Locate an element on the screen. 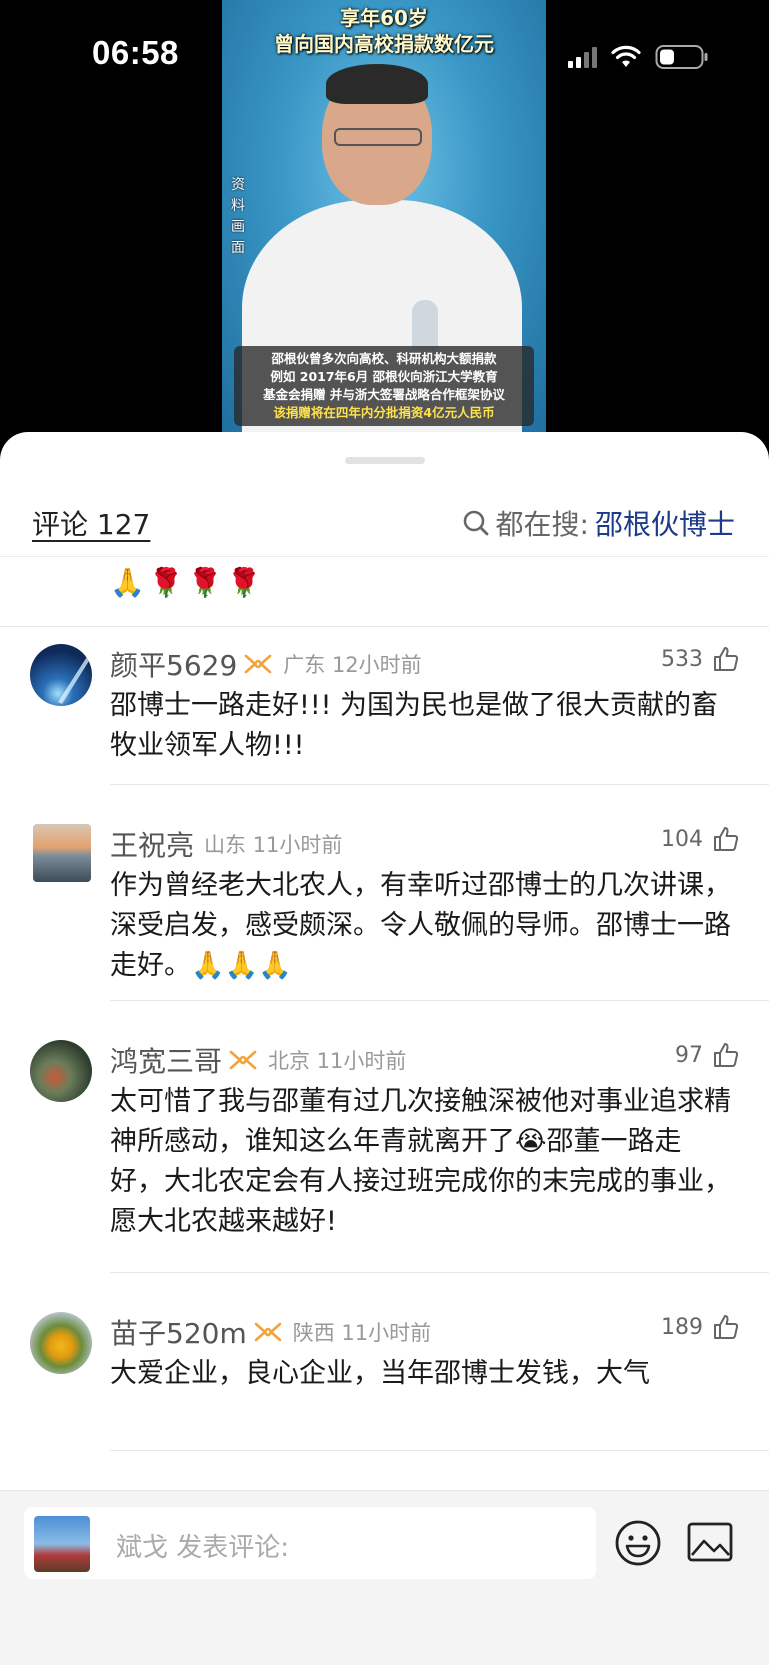  emoji-icon is located at coordinates (638, 1543).